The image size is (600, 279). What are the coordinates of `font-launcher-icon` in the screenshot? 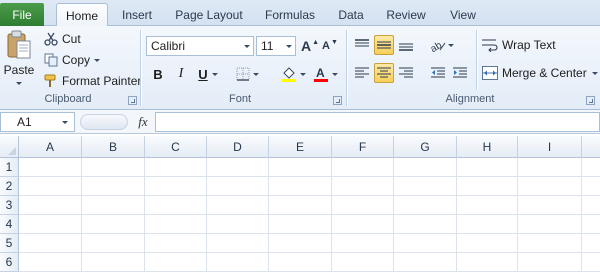 It's located at (337, 100).